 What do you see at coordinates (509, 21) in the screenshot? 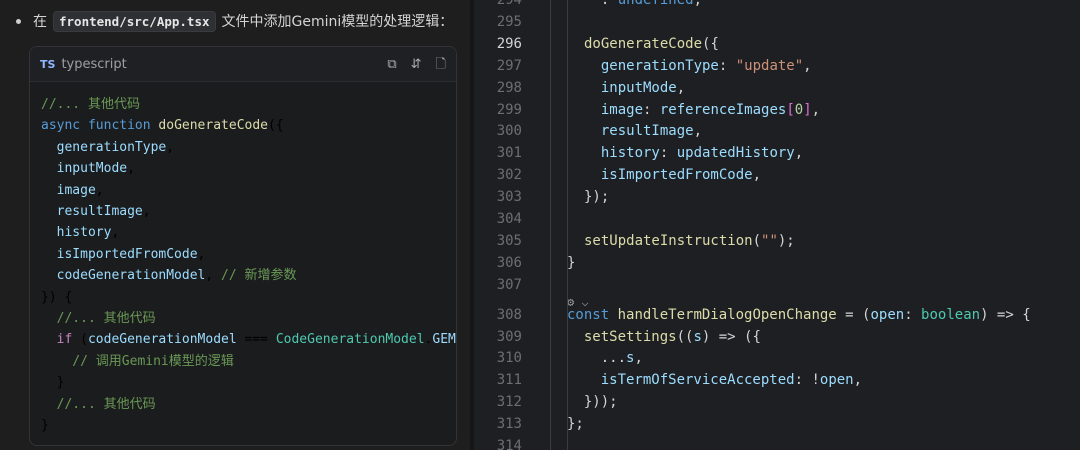
I see `line-number: 295` at bounding box center [509, 21].